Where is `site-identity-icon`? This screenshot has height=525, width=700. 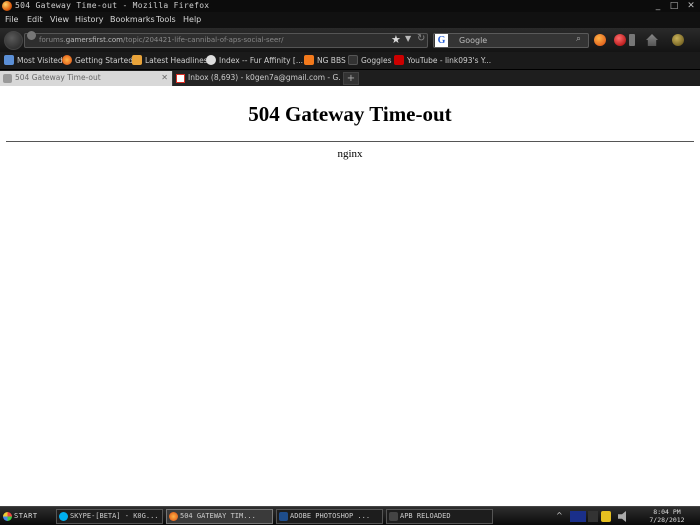 site-identity-icon is located at coordinates (31, 35).